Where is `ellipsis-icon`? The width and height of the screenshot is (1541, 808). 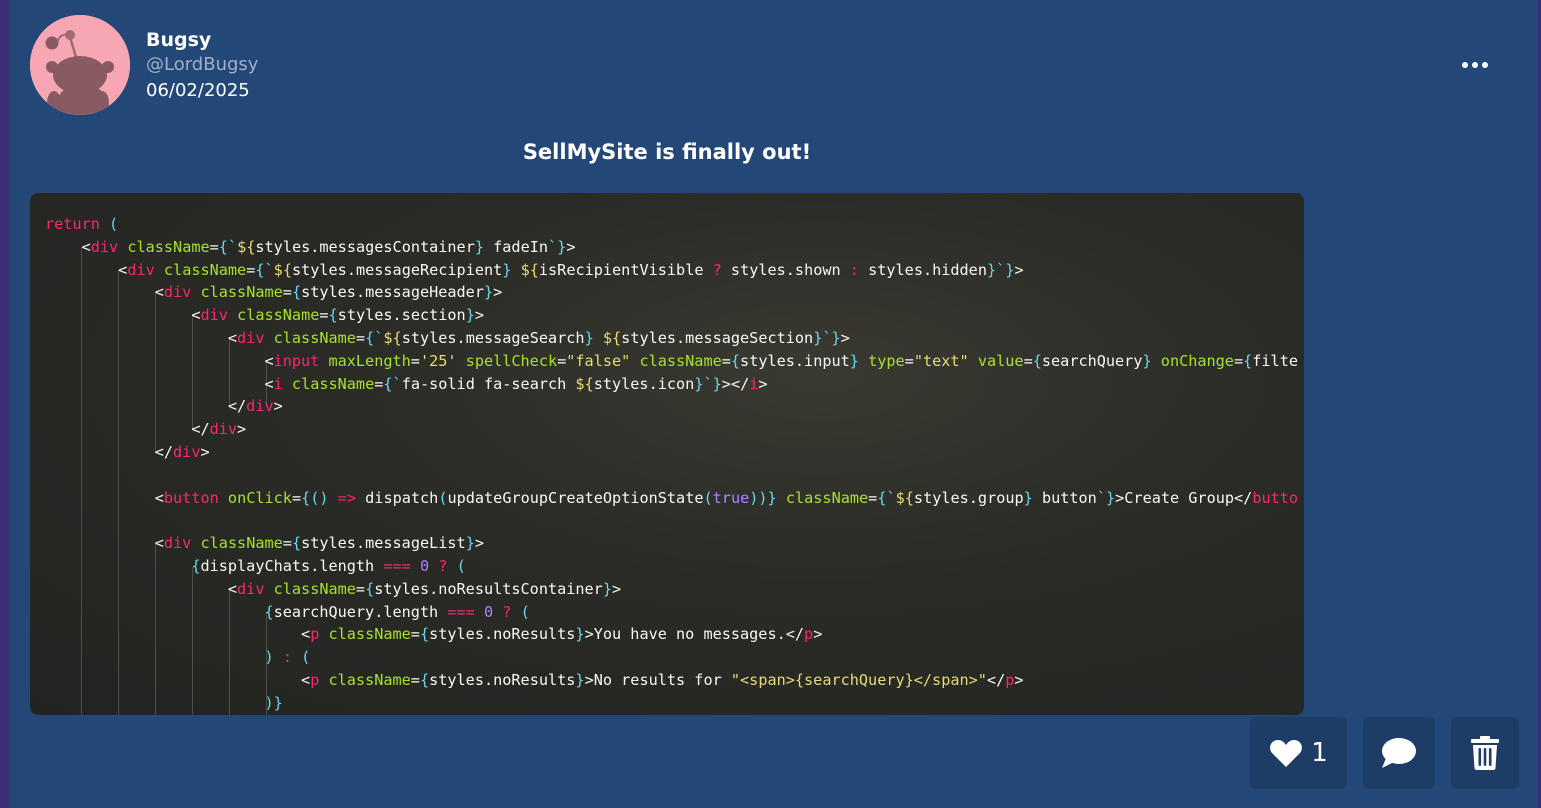 ellipsis-icon is located at coordinates (1465, 65).